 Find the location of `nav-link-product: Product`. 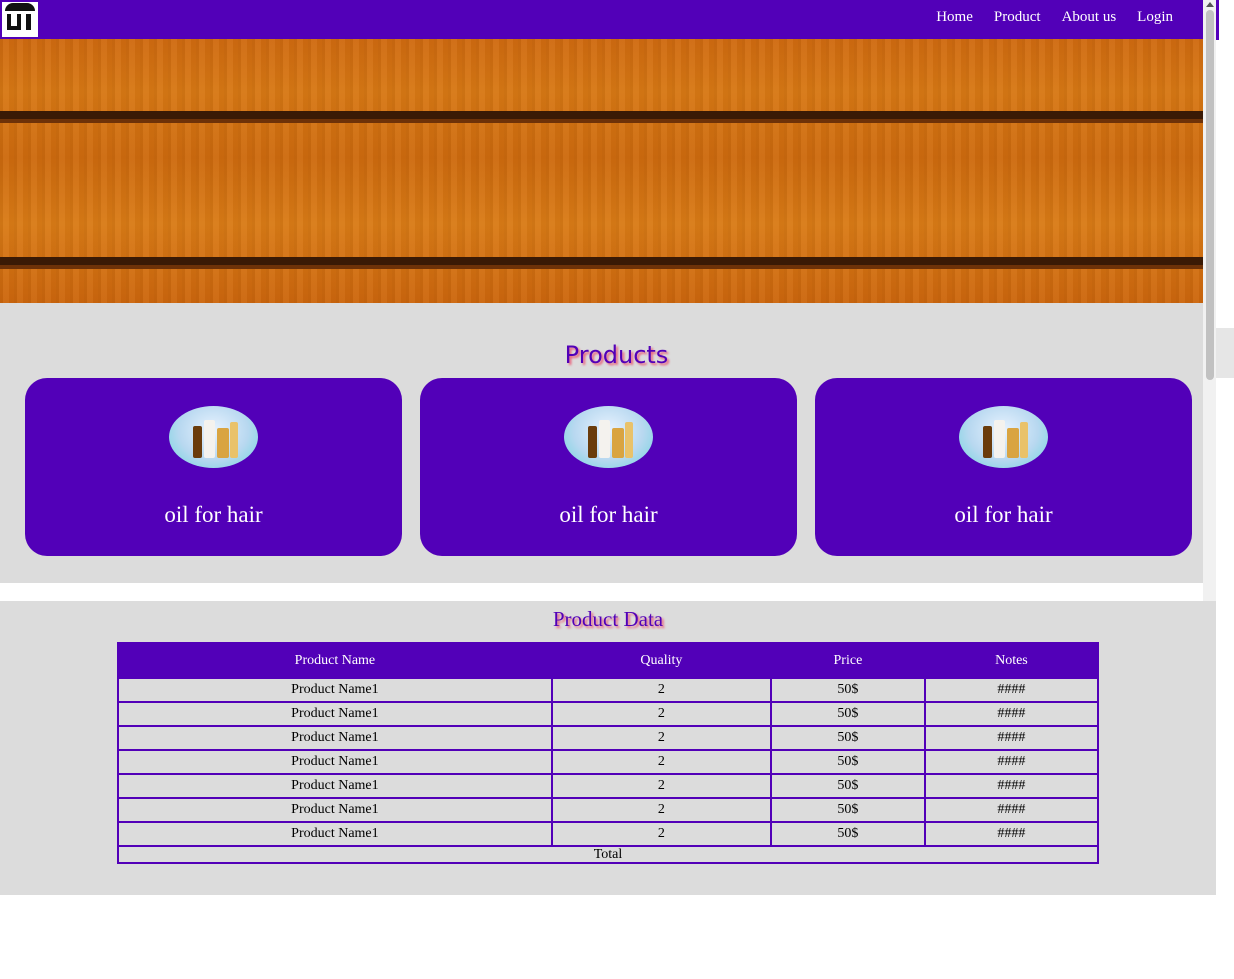

nav-link-product: Product is located at coordinates (1017, 17).